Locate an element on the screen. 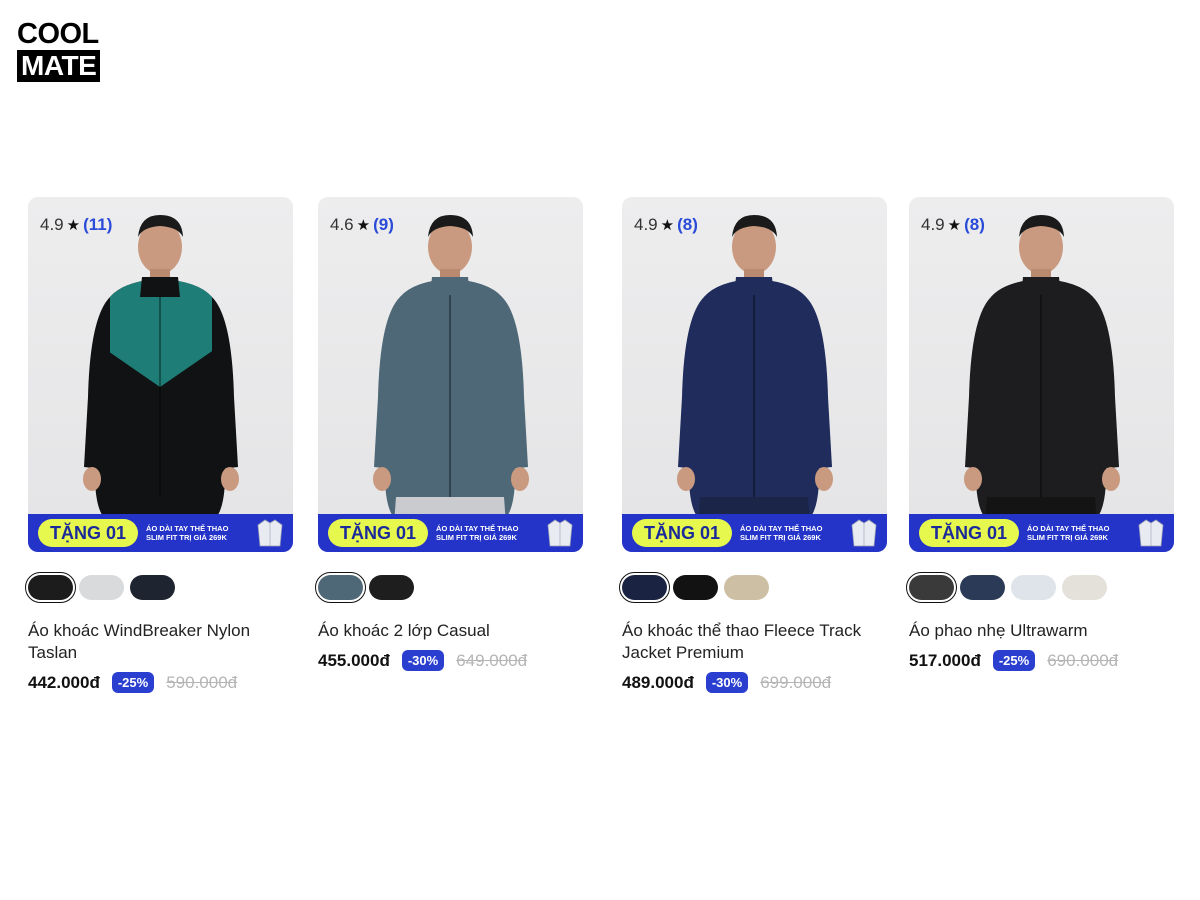 This screenshot has height=900, width=1200. original-price: 590.000đ is located at coordinates (202, 682).